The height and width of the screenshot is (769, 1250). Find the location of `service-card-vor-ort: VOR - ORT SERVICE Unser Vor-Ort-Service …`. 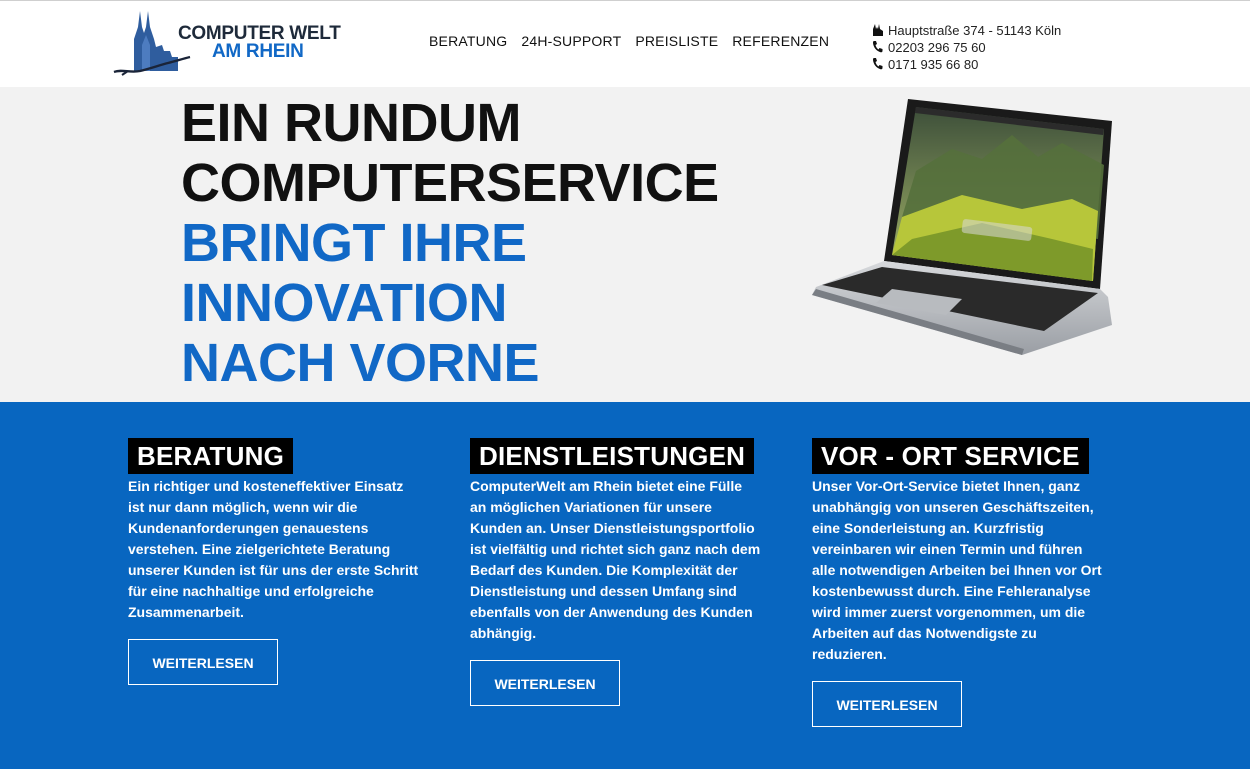

service-card-vor-ort: VOR - ORT SERVICE Unser Vor-Ort-Service … is located at coordinates (958, 582).